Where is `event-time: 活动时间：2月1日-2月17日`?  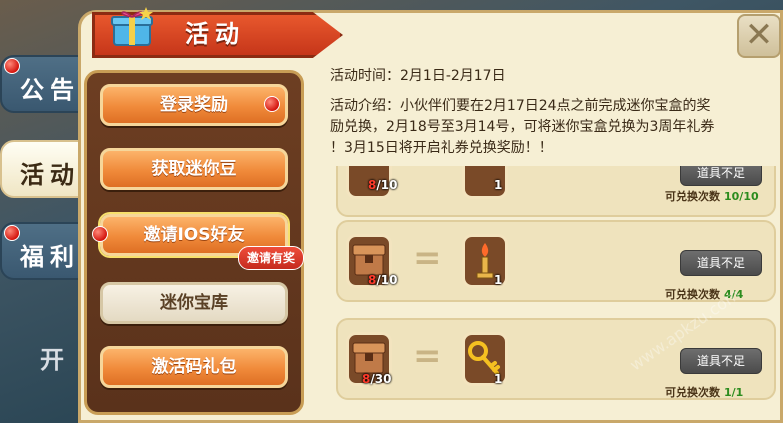 event-time: 活动时间：2月1日-2月17日 is located at coordinates (418, 76).